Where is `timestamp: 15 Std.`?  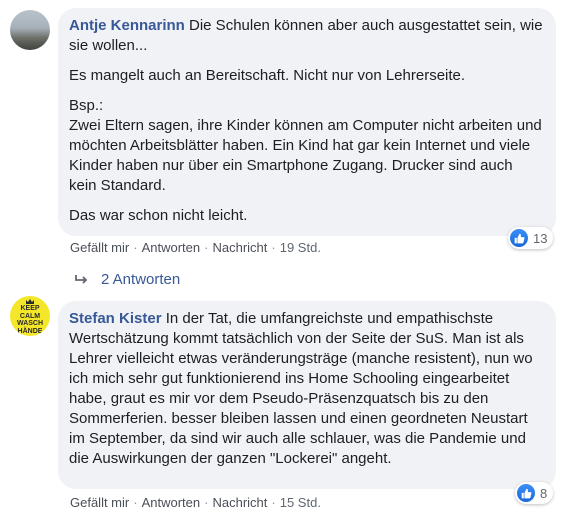 timestamp: 15 Std. is located at coordinates (300, 502).